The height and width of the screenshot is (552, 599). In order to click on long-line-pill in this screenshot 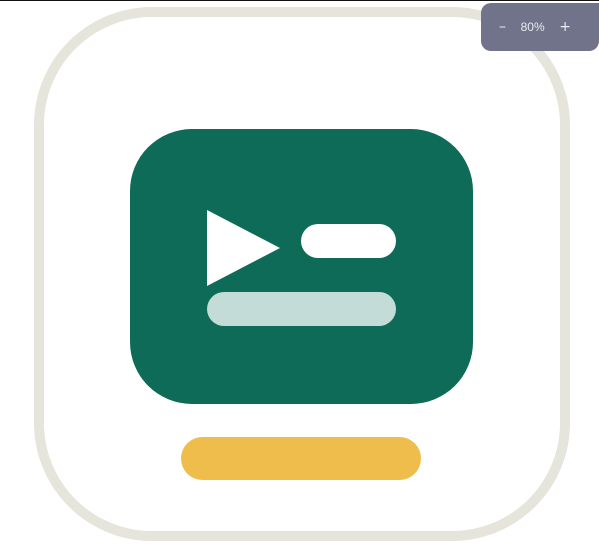, I will do `click(301, 309)`.